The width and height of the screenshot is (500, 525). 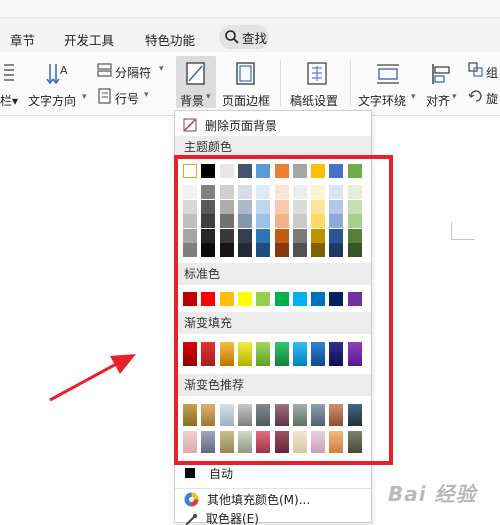 I want to click on page-border-button: 页面边框, so click(x=246, y=100).